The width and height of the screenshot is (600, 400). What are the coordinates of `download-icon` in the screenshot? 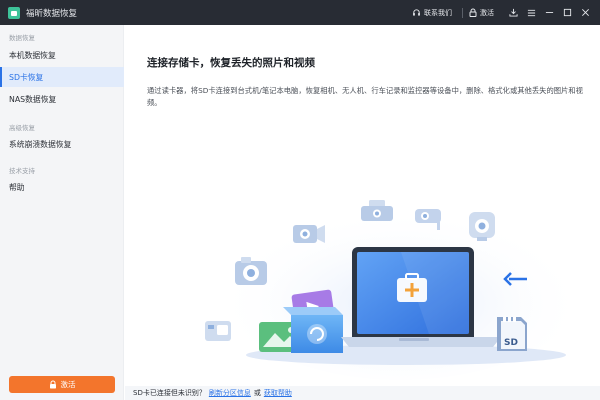 It's located at (513, 12).